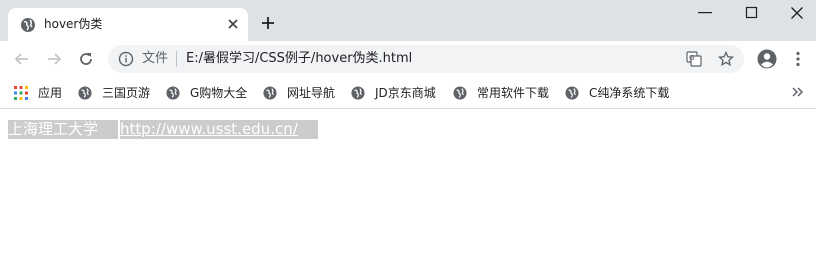  Describe the element at coordinates (126, 59) in the screenshot. I see `info-icon` at that location.